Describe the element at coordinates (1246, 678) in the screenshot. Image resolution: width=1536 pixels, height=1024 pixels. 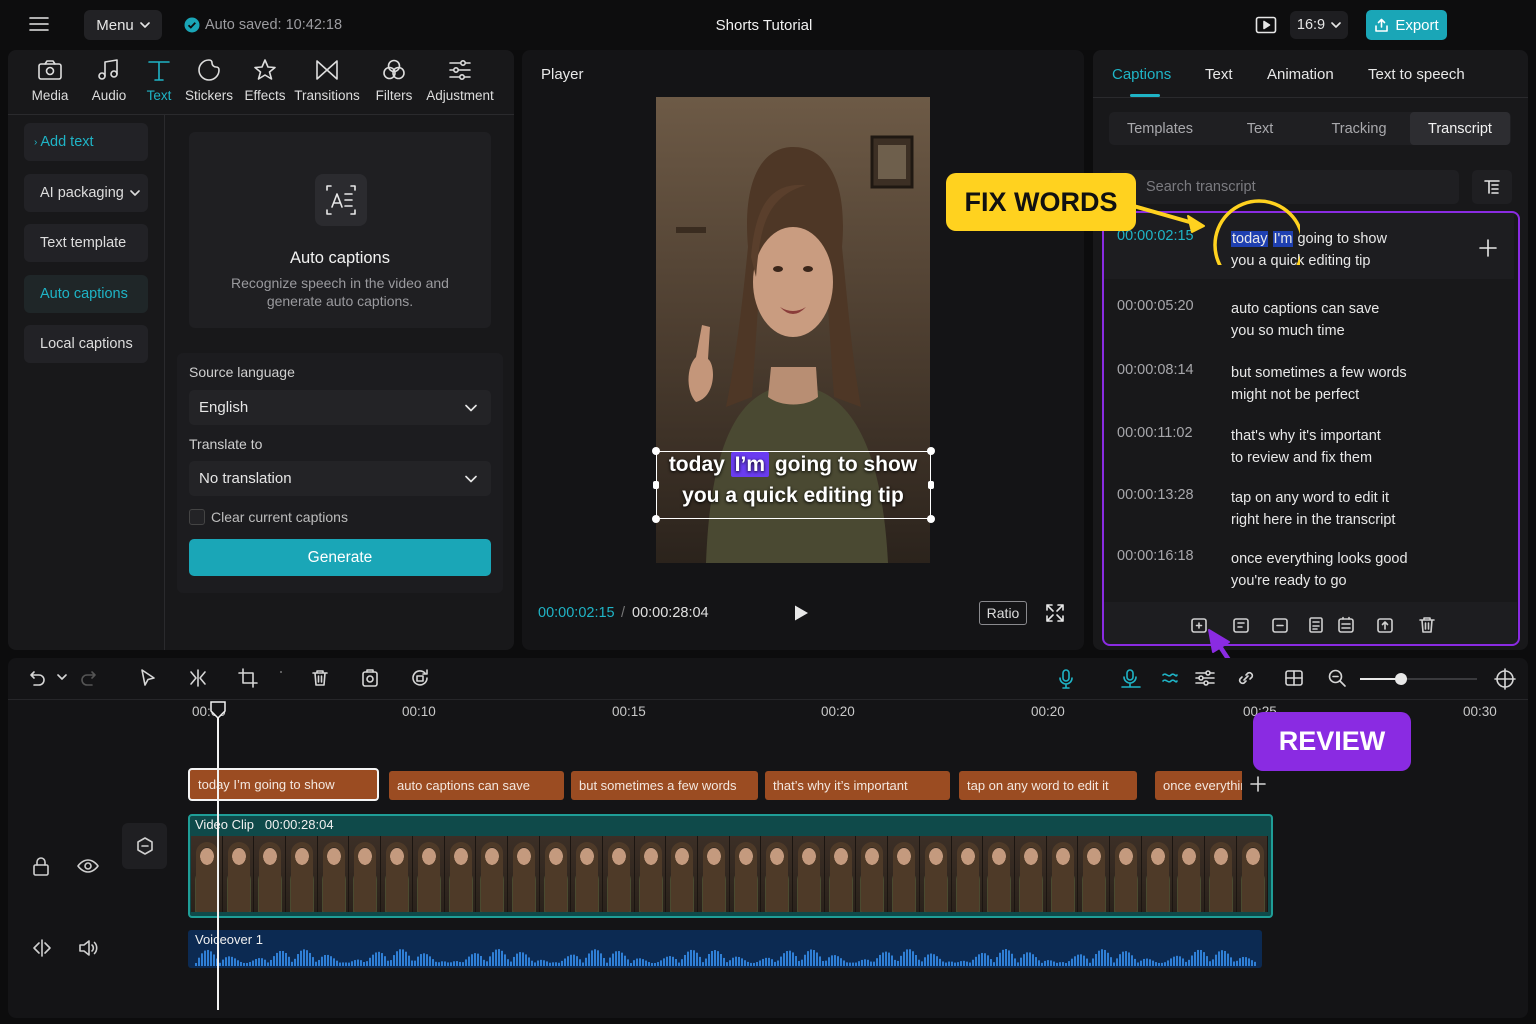
I see `link-clips-icon` at that location.